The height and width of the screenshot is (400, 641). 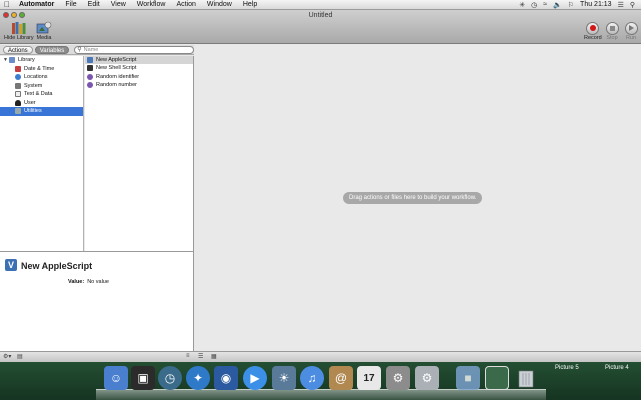 I want to click on tree-item-system: System, so click(x=41, y=86).